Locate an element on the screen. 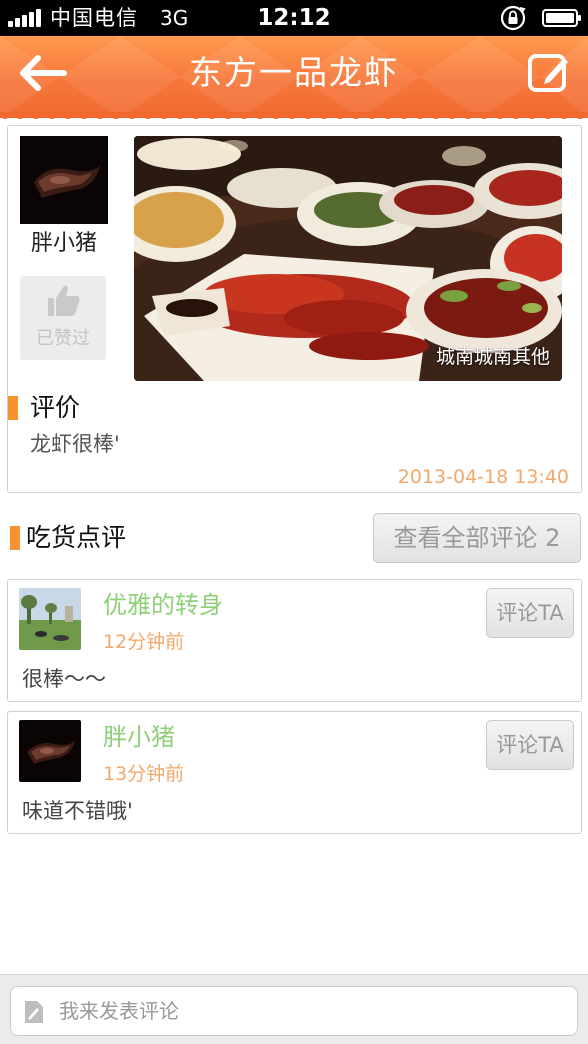 The image size is (588, 1044). comment-card: 优雅的转身 12分钟前 评论TA 很棒～～ is located at coordinates (294, 640).